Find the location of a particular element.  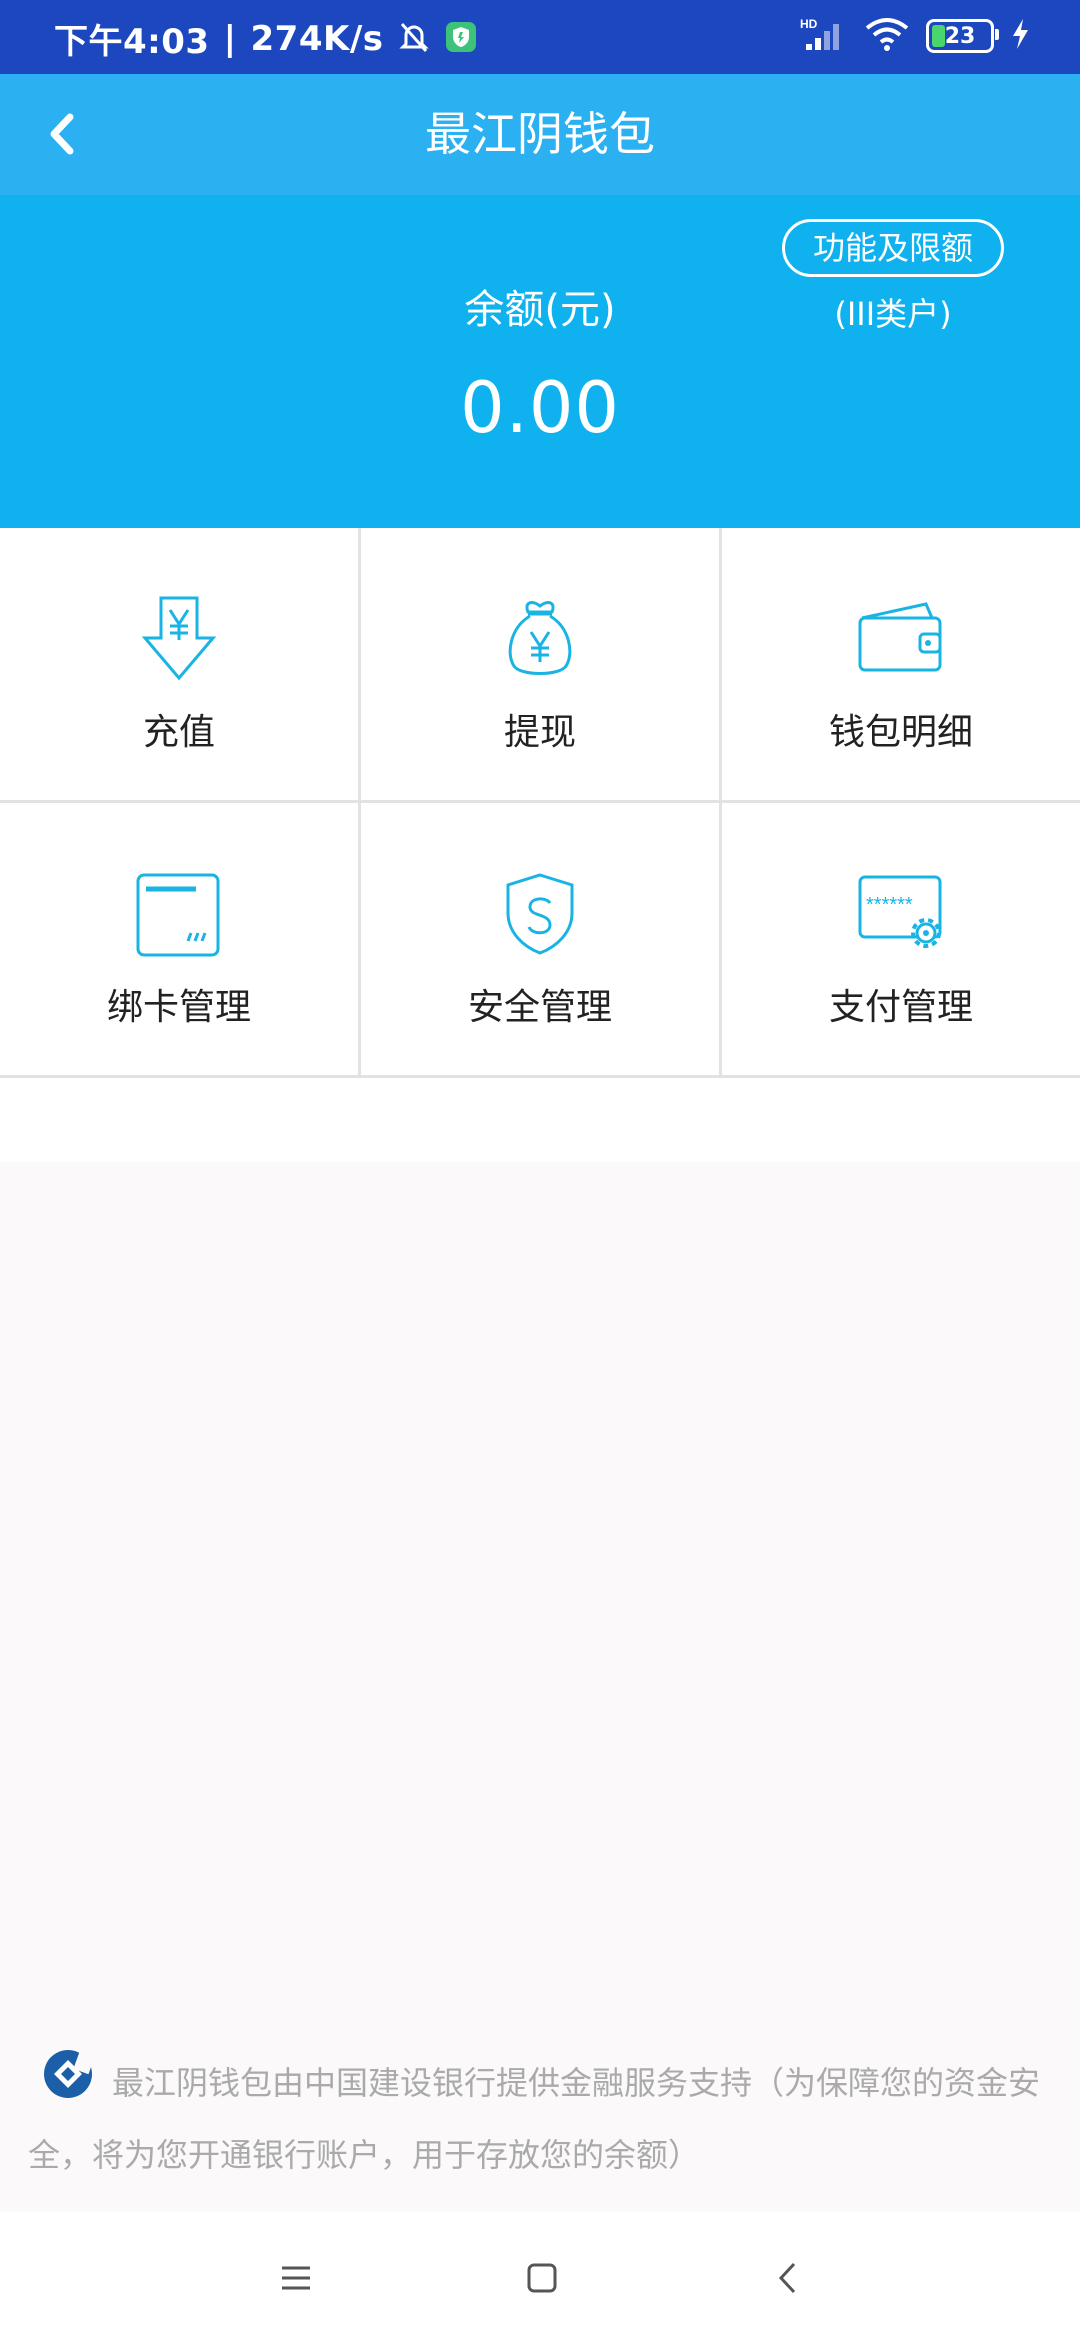

wallet-icon is located at coordinates (901, 639).